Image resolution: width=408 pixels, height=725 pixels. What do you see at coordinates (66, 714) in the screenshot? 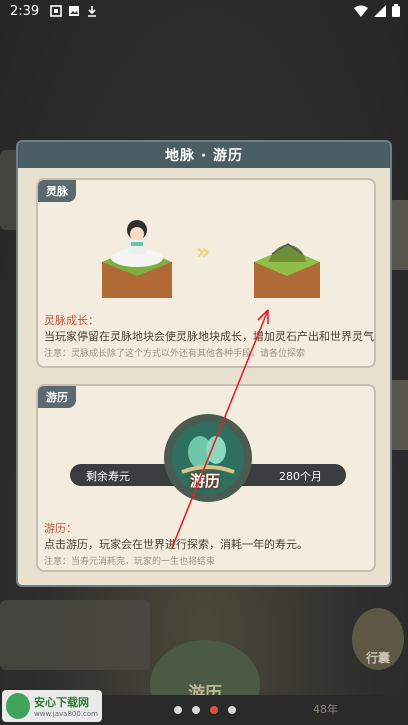
I see `watermark-url: www.java800.com` at bounding box center [66, 714].